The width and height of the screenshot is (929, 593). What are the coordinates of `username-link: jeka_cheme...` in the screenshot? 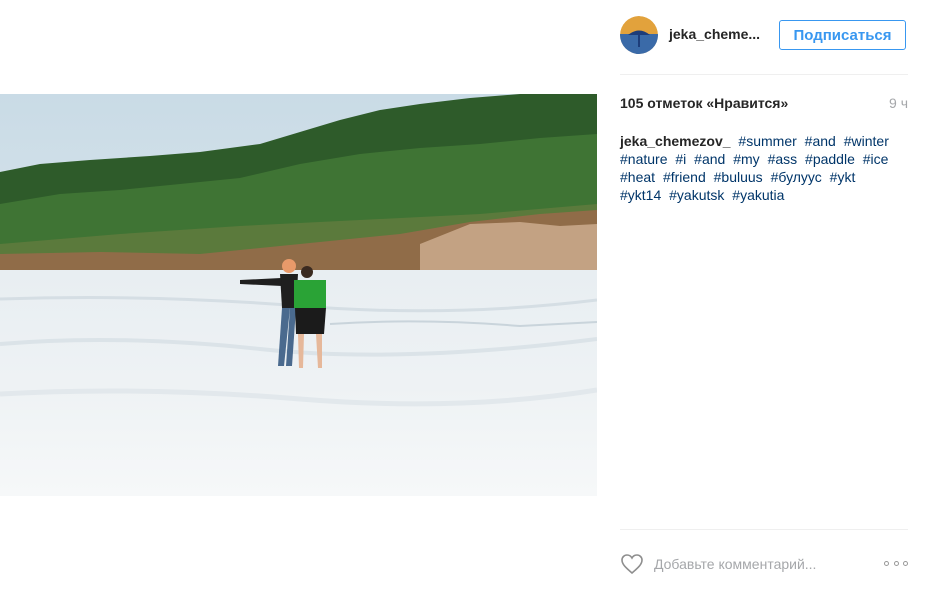 It's located at (714, 34).